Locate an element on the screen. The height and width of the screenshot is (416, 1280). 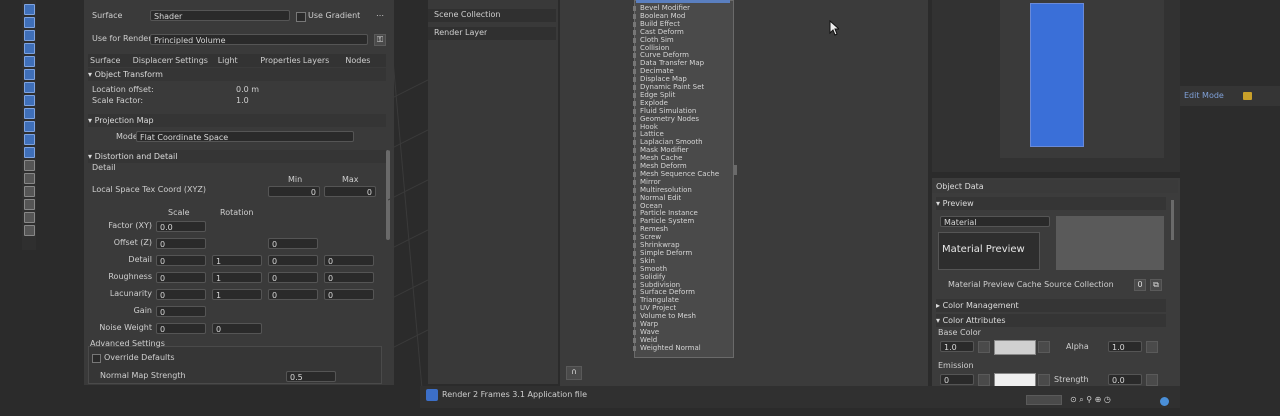
grid-cell-v1: 0.0 is located at coordinates (181, 226).